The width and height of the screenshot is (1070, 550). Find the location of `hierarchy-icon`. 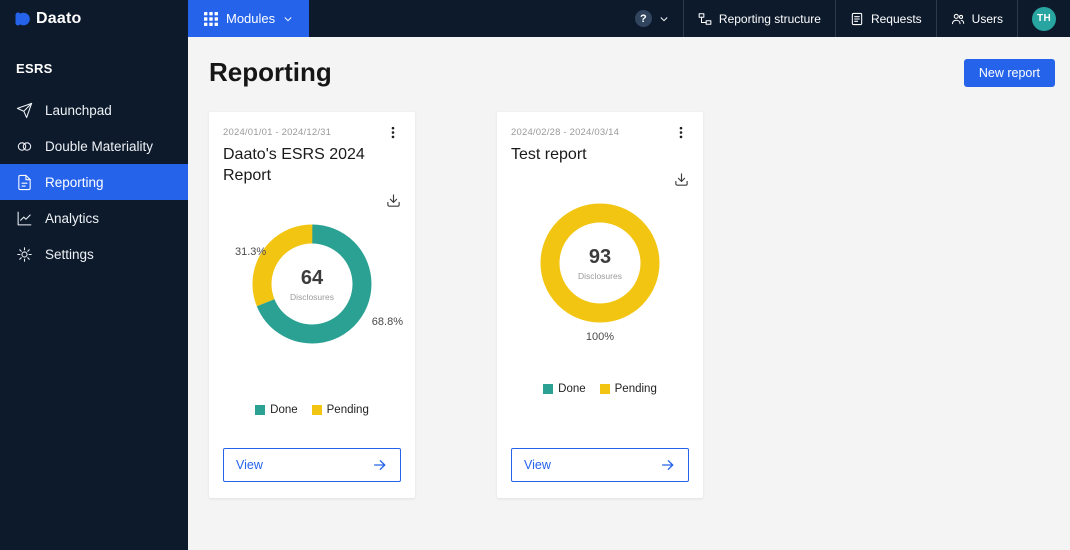

hierarchy-icon is located at coordinates (705, 18).